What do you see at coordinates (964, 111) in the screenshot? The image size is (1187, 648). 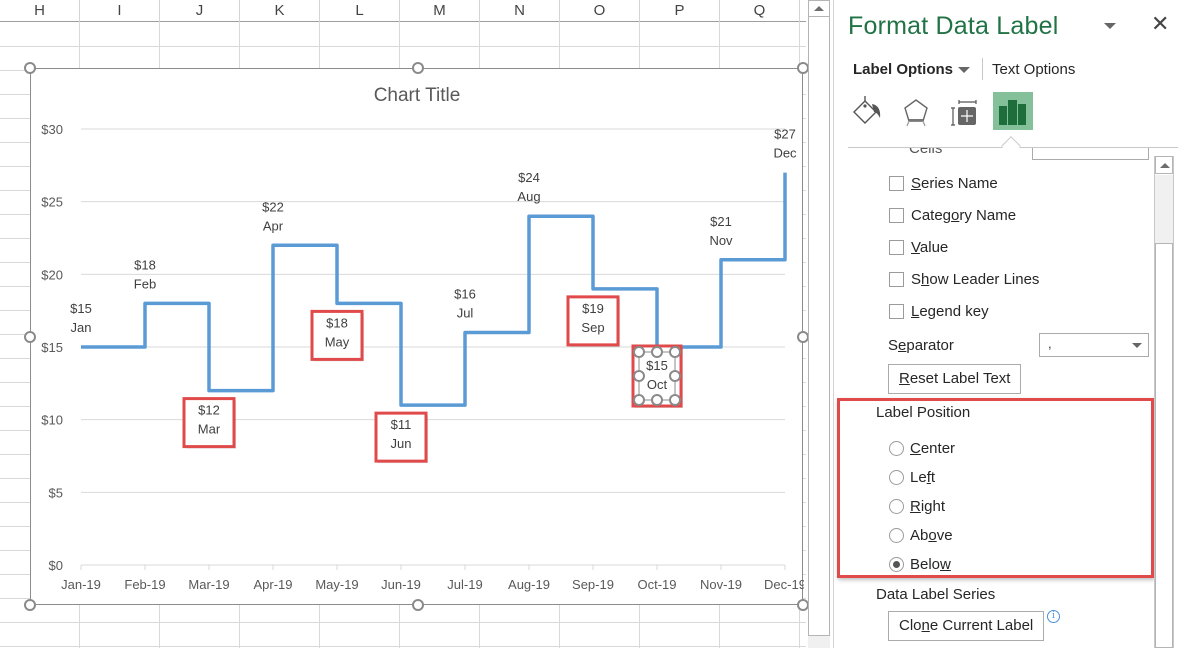 I see `size-properties-icon` at bounding box center [964, 111].